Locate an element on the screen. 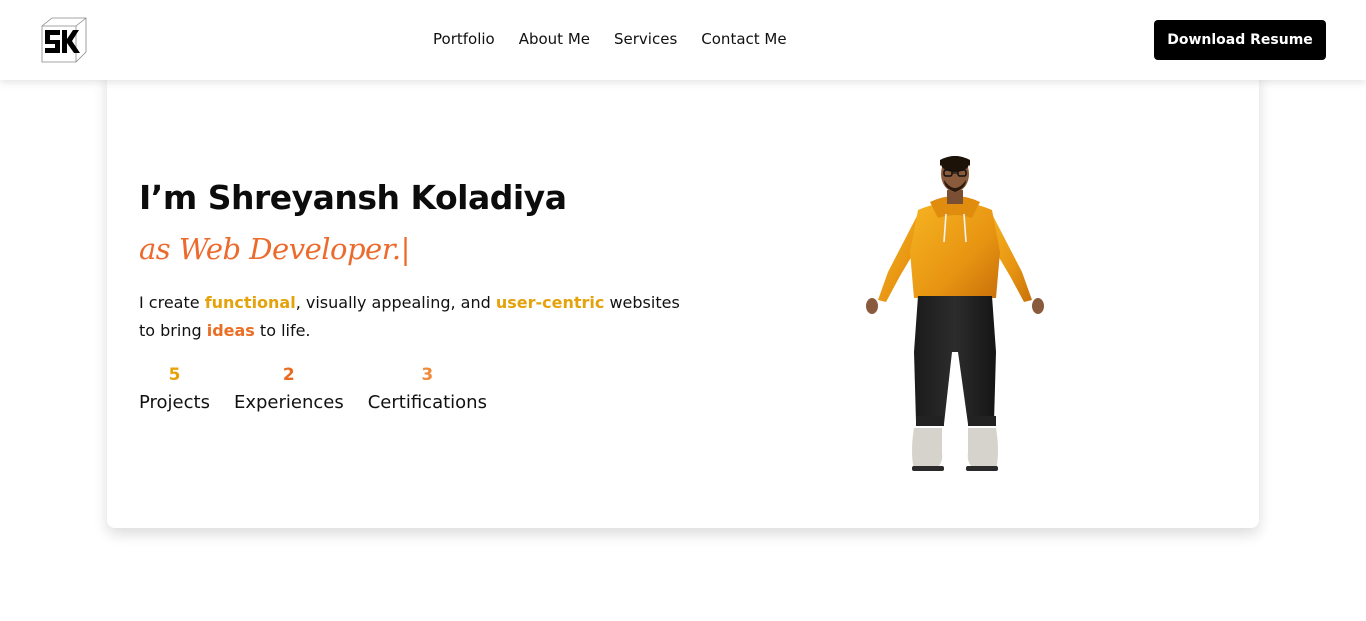 Image resolution: width=1366 pixels, height=621 pixels. stat-certifications: 3 Certifications is located at coordinates (427, 391).